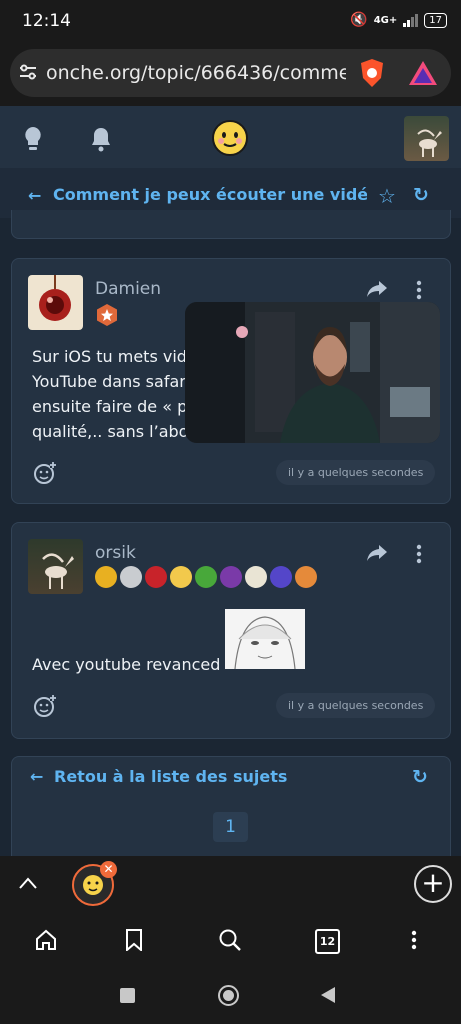  Describe the element at coordinates (228, 995) in the screenshot. I see `home-circle-icon` at that location.